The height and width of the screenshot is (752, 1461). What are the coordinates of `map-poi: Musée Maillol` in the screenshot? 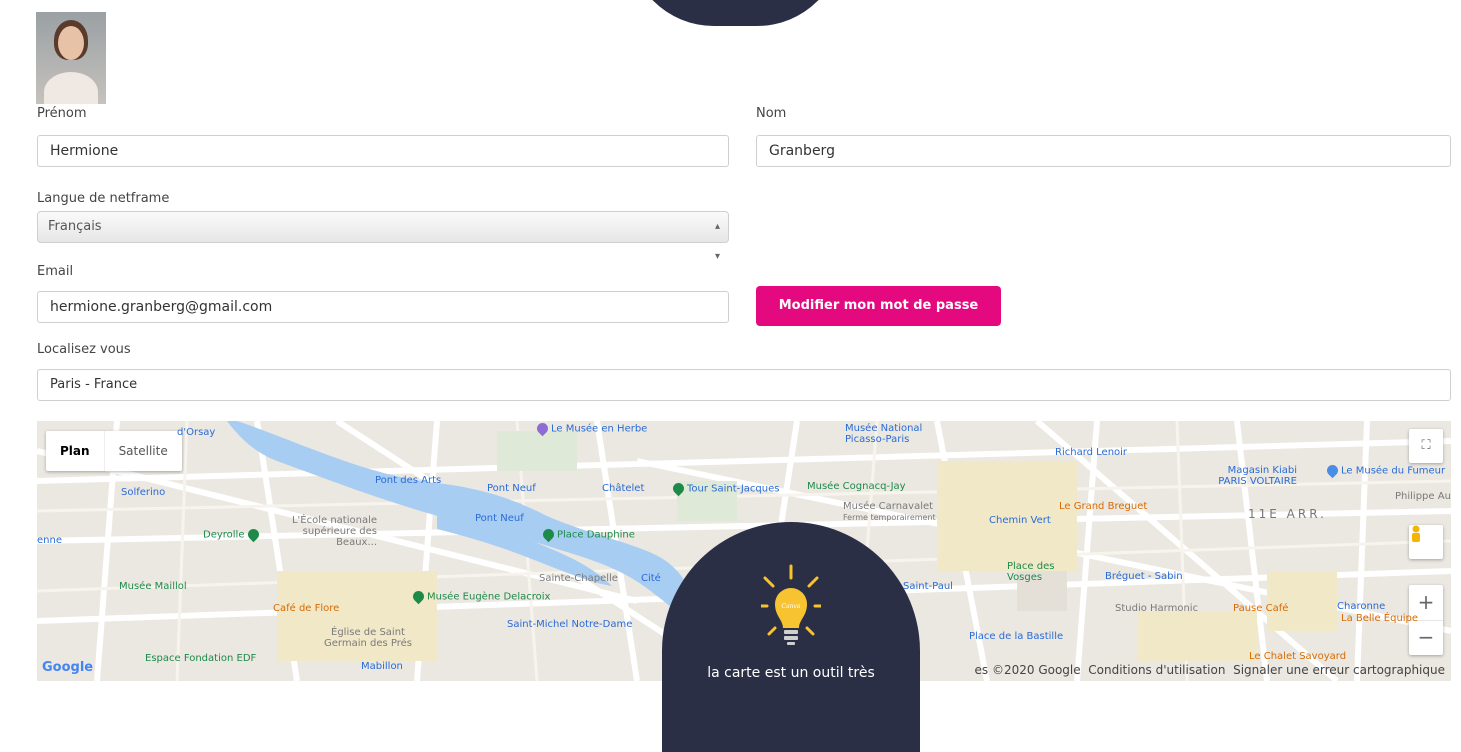 It's located at (153, 586).